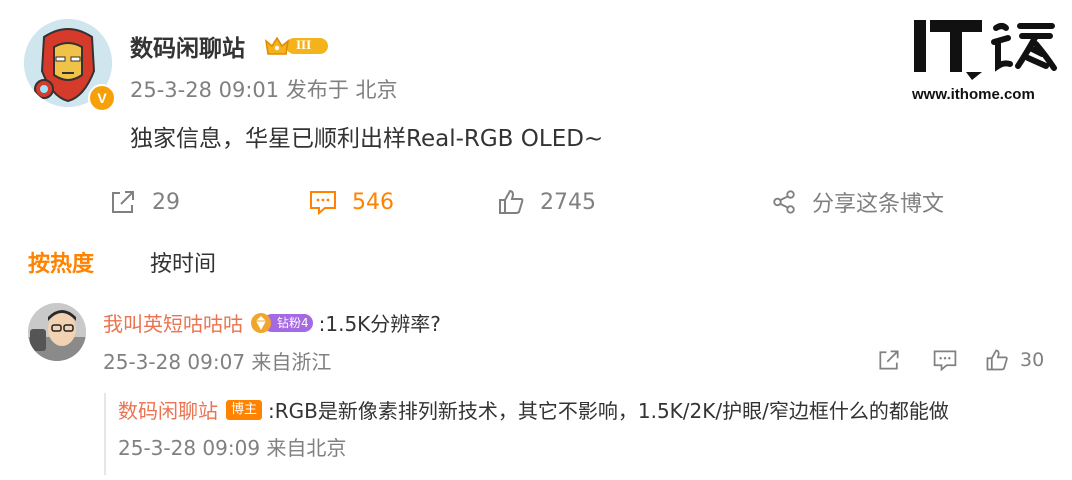 The height and width of the screenshot is (480, 1072). I want to click on commenter-photo-image, so click(57, 332).